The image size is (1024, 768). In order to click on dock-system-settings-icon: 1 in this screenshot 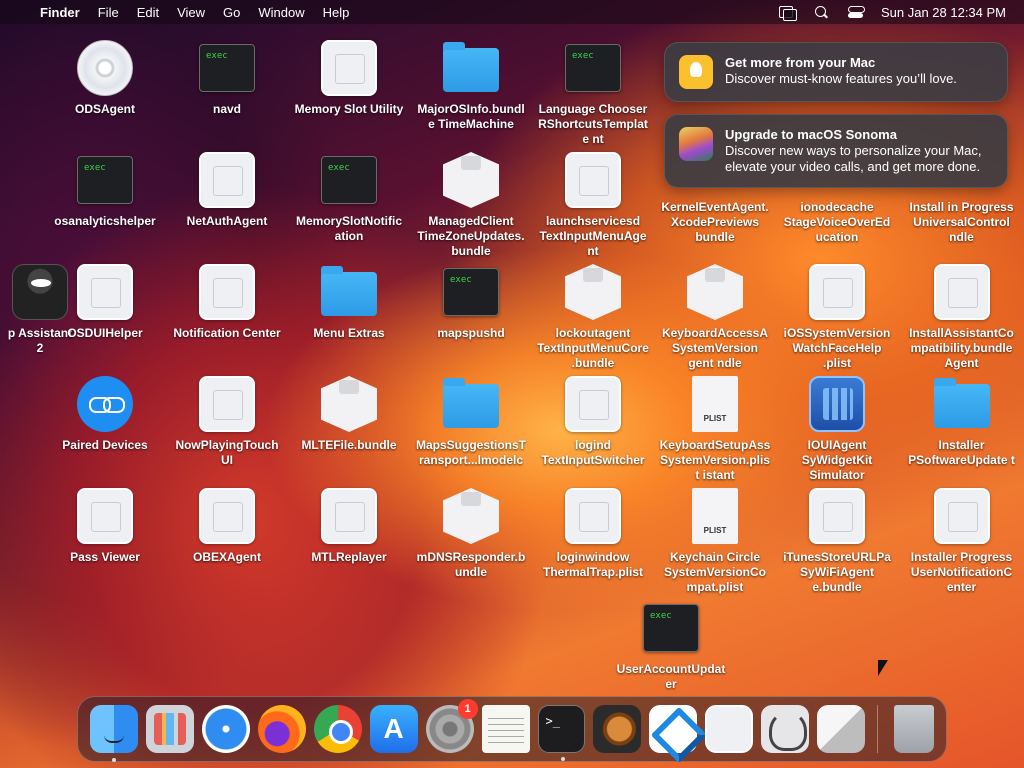, I will do `click(451, 726)`.